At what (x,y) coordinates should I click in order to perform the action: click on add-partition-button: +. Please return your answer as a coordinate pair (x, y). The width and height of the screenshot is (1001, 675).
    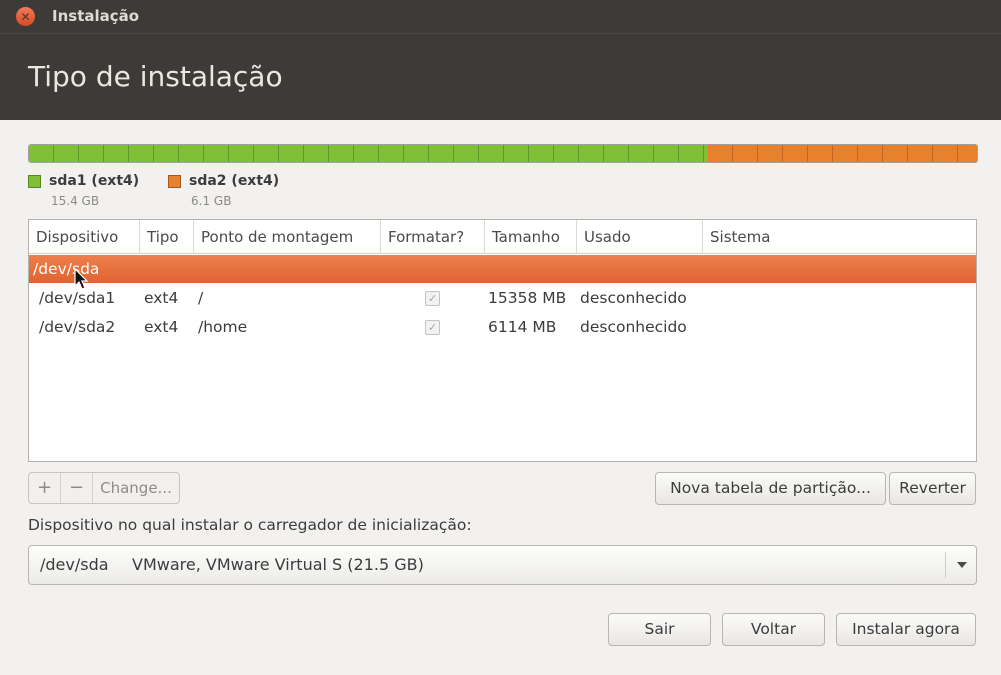
    Looking at the image, I should click on (45, 488).